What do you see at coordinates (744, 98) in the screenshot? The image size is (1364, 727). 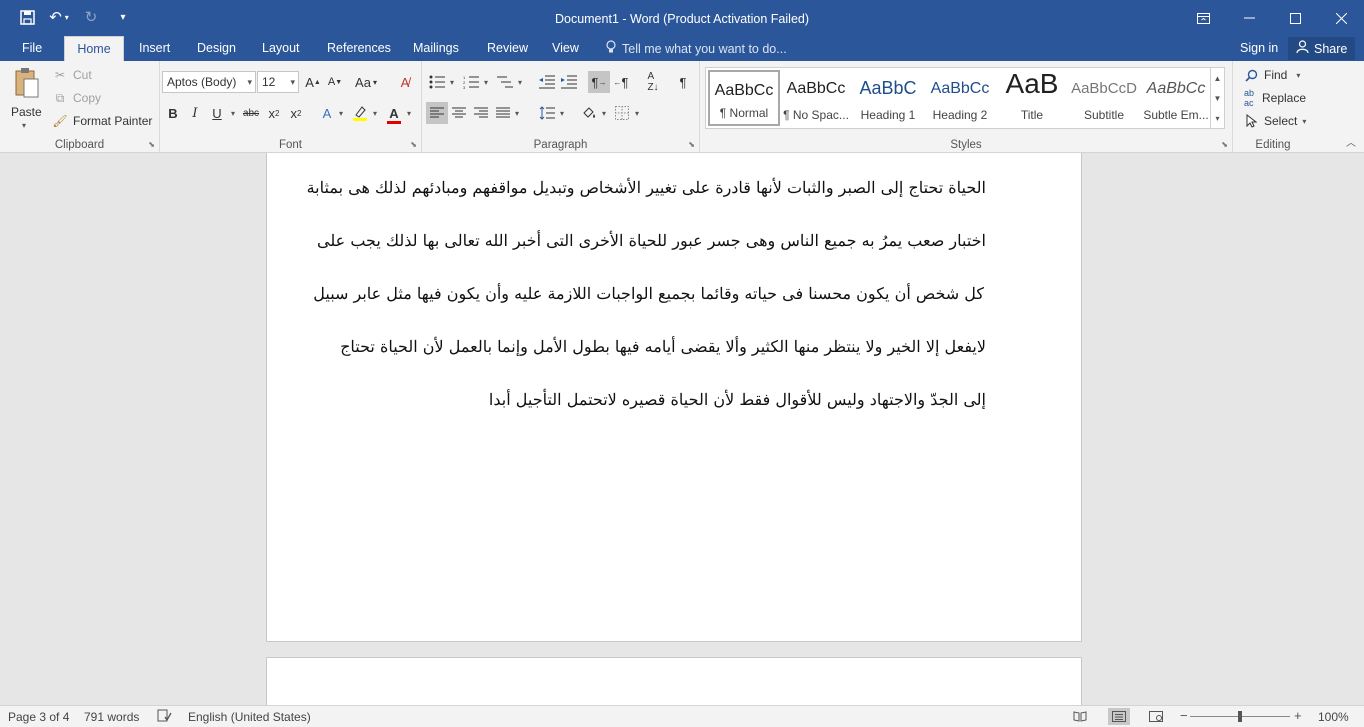 I see `style-normal: AaBbCc ¶ Normal` at bounding box center [744, 98].